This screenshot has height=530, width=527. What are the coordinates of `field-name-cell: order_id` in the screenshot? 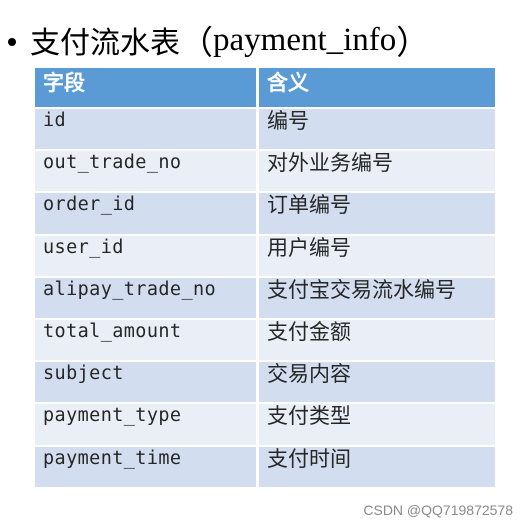 It's located at (145, 213).